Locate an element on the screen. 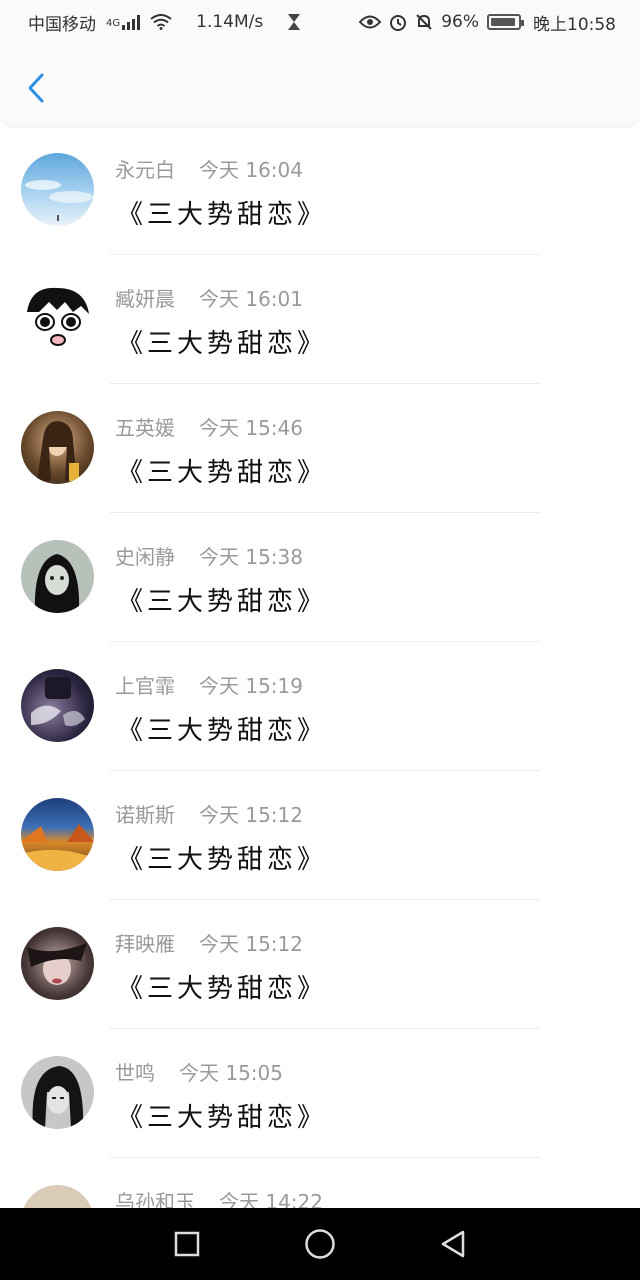  recent-apps-icon is located at coordinates (186, 1244).